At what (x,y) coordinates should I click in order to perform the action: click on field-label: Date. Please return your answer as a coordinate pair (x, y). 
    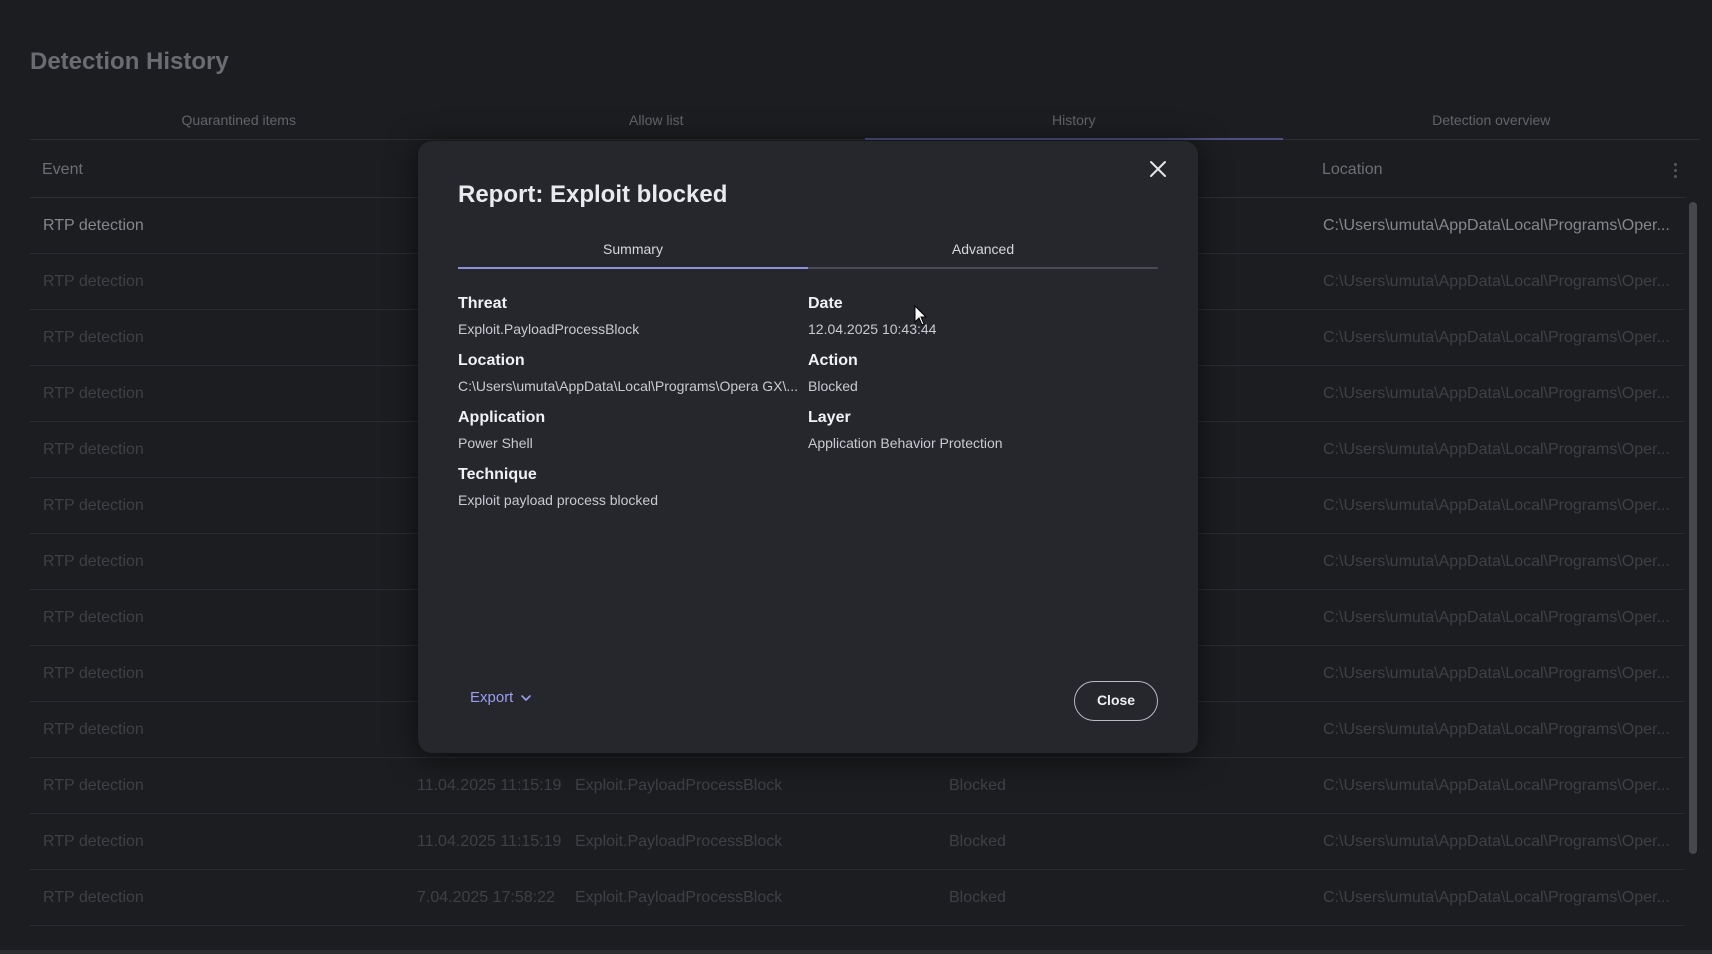
    Looking at the image, I should click on (825, 303).